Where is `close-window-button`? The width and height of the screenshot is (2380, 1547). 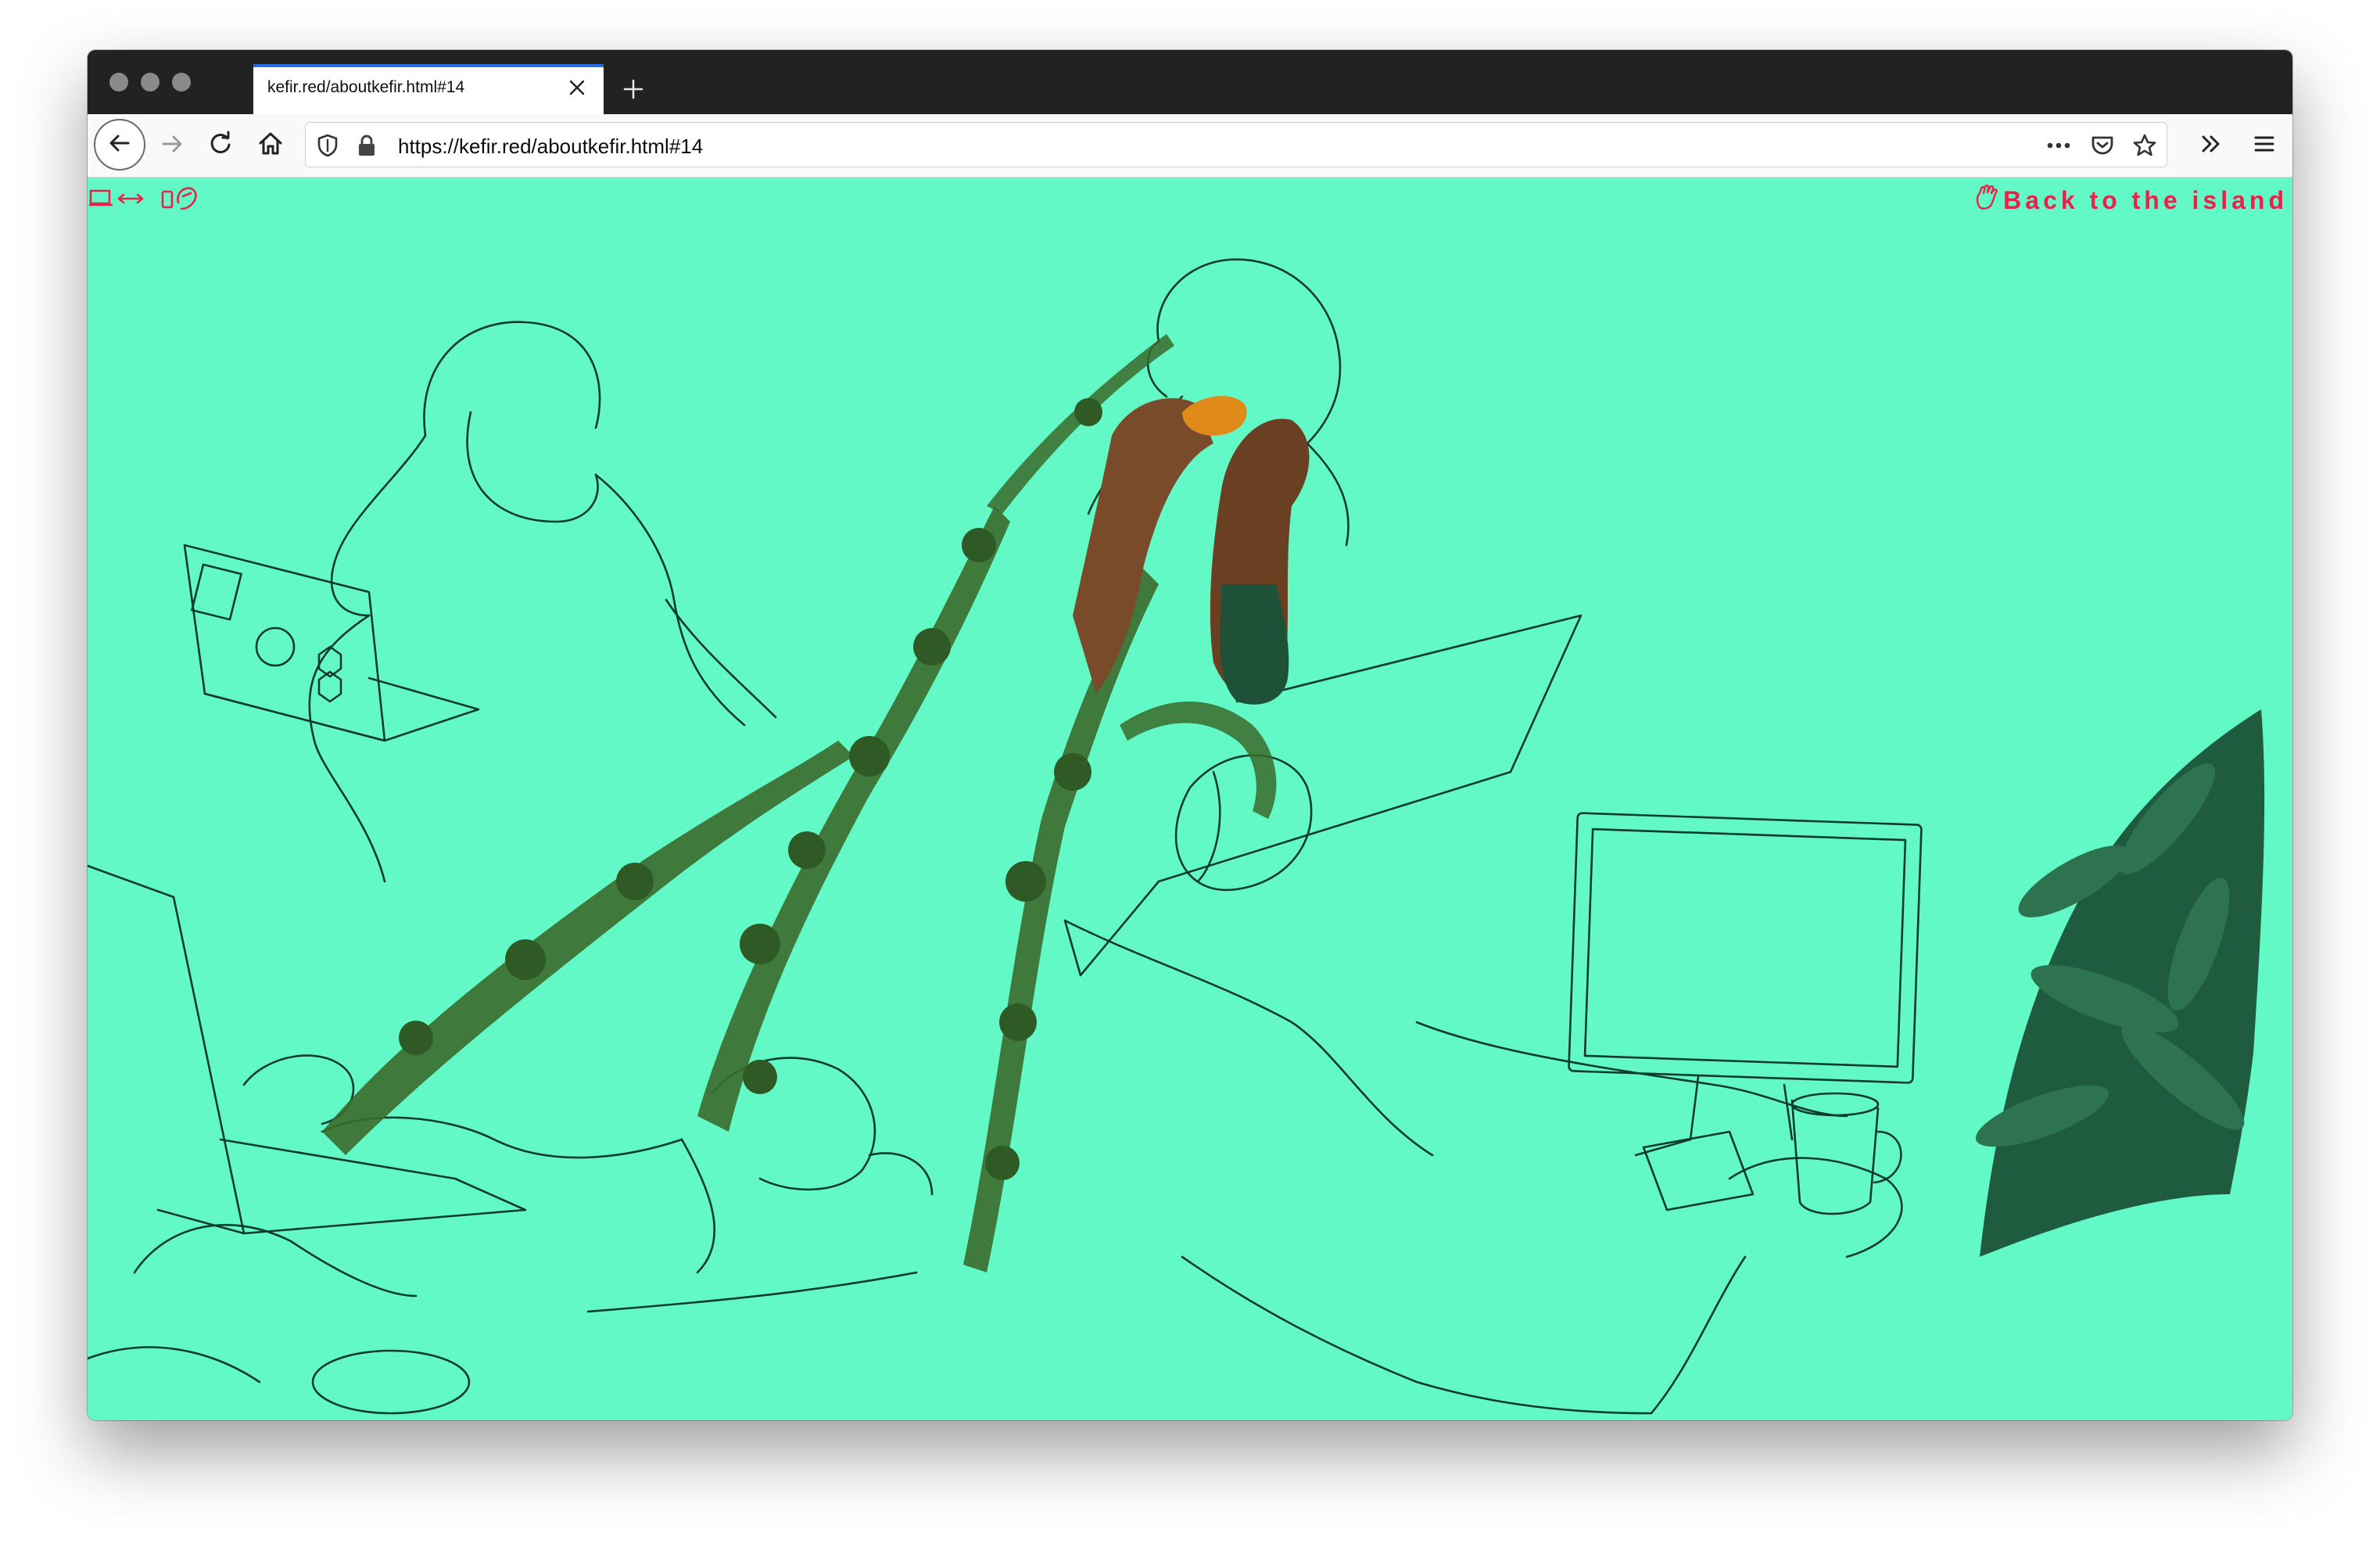 close-window-button is located at coordinates (118, 82).